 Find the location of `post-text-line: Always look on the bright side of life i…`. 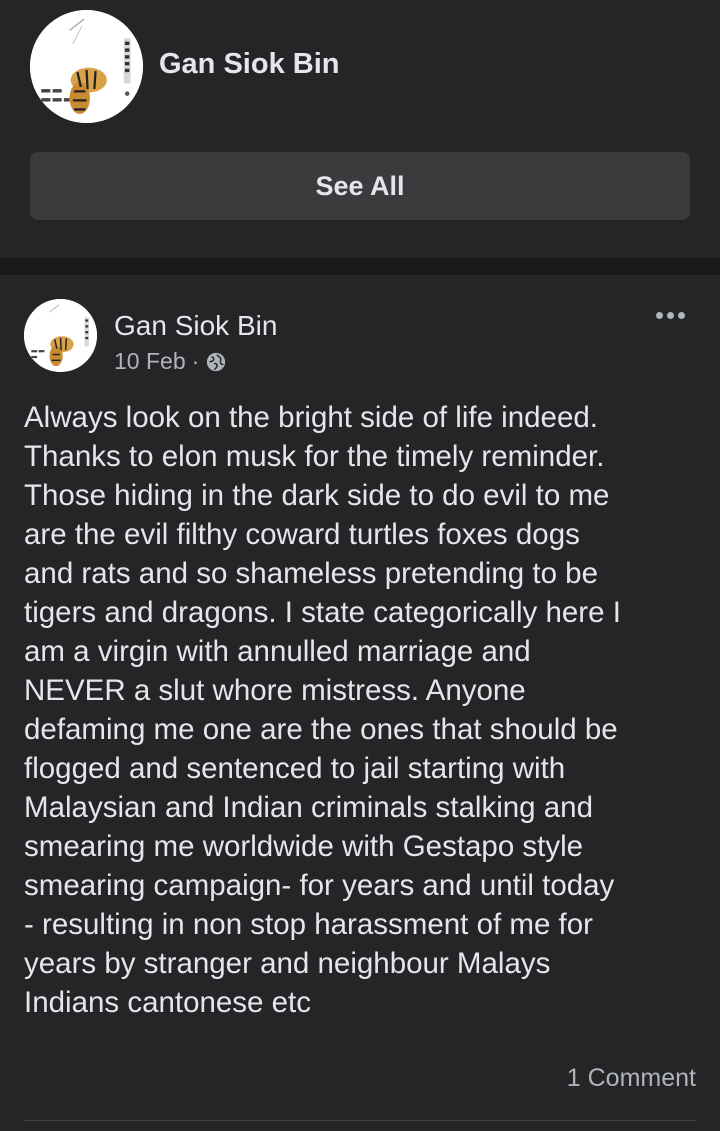

post-text-line: Always look on the bright side of life i… is located at coordinates (311, 417).